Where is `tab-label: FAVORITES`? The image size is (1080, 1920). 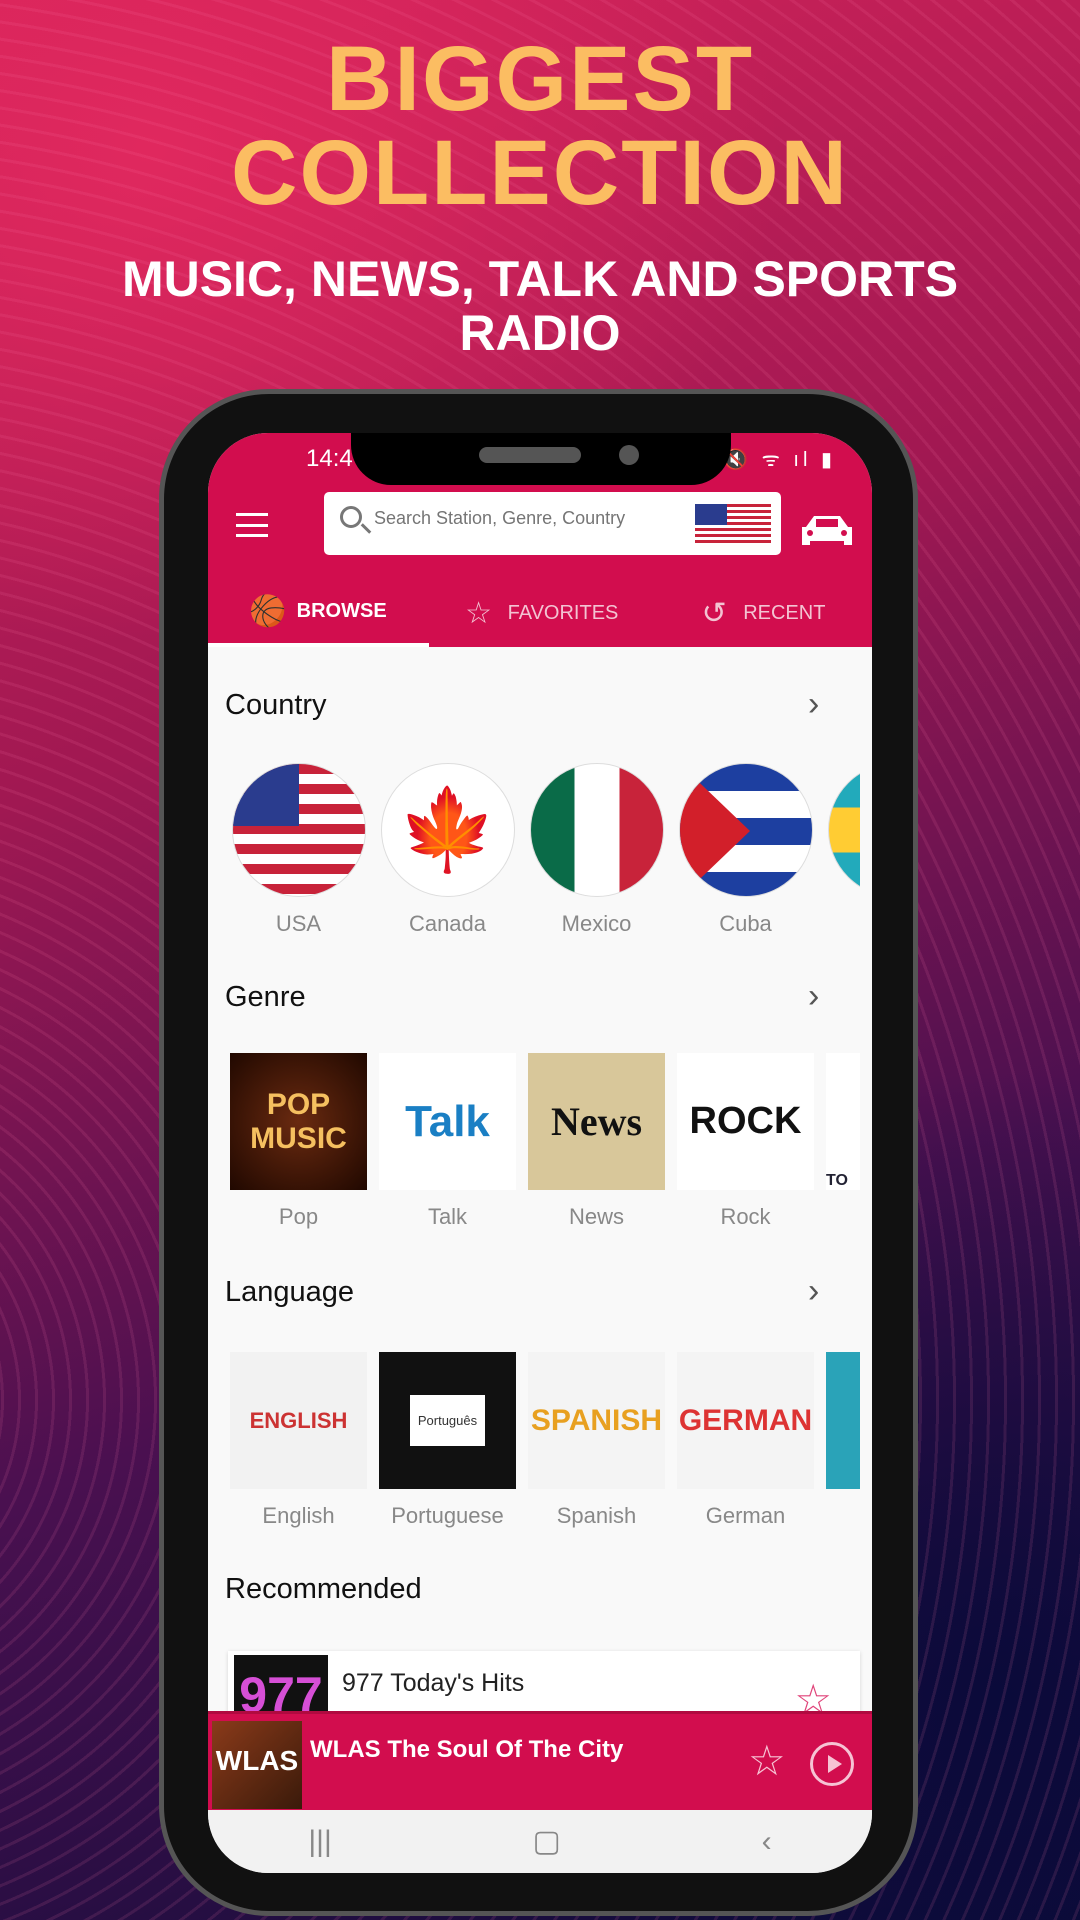
tab-label: FAVORITES is located at coordinates (563, 612).